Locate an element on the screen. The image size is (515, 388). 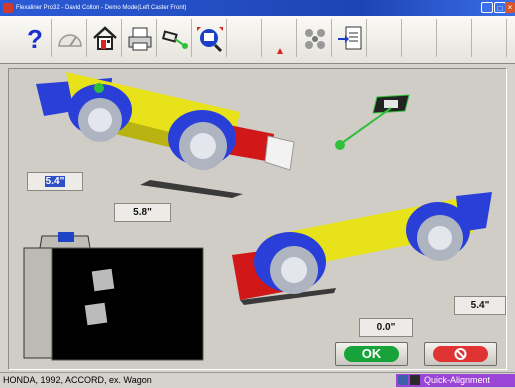
camera-view-panel is located at coordinates (113, 296).